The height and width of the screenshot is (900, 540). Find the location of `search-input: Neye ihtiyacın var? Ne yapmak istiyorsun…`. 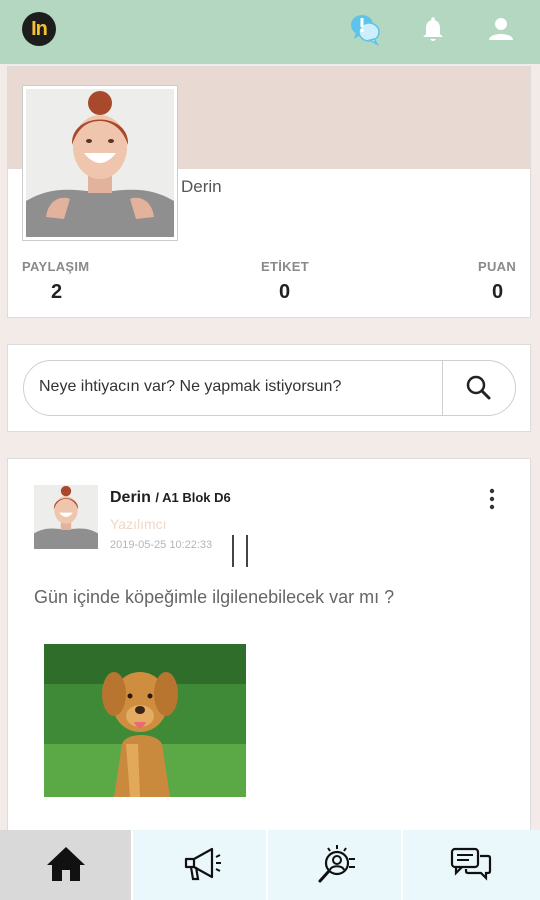

search-input: Neye ihtiyacın var? Ne yapmak istiyorsun… is located at coordinates (269, 388).